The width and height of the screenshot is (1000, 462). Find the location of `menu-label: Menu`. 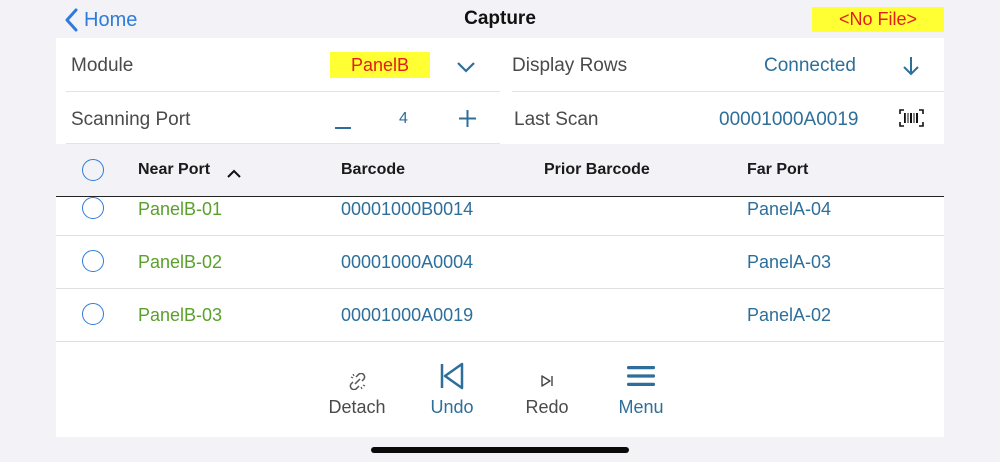

menu-label: Menu is located at coordinates (641, 407).